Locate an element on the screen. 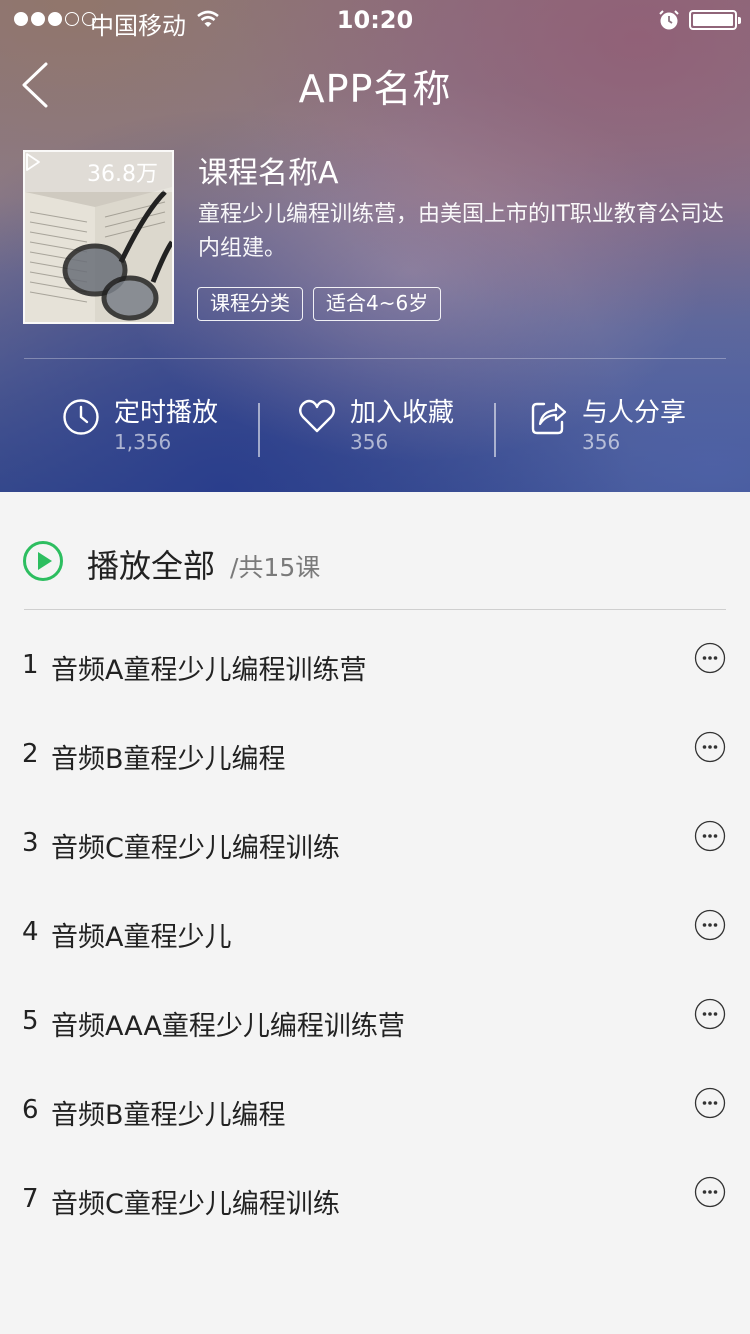 This screenshot has height=1334, width=750. action-label: 加入收藏 is located at coordinates (402, 413).